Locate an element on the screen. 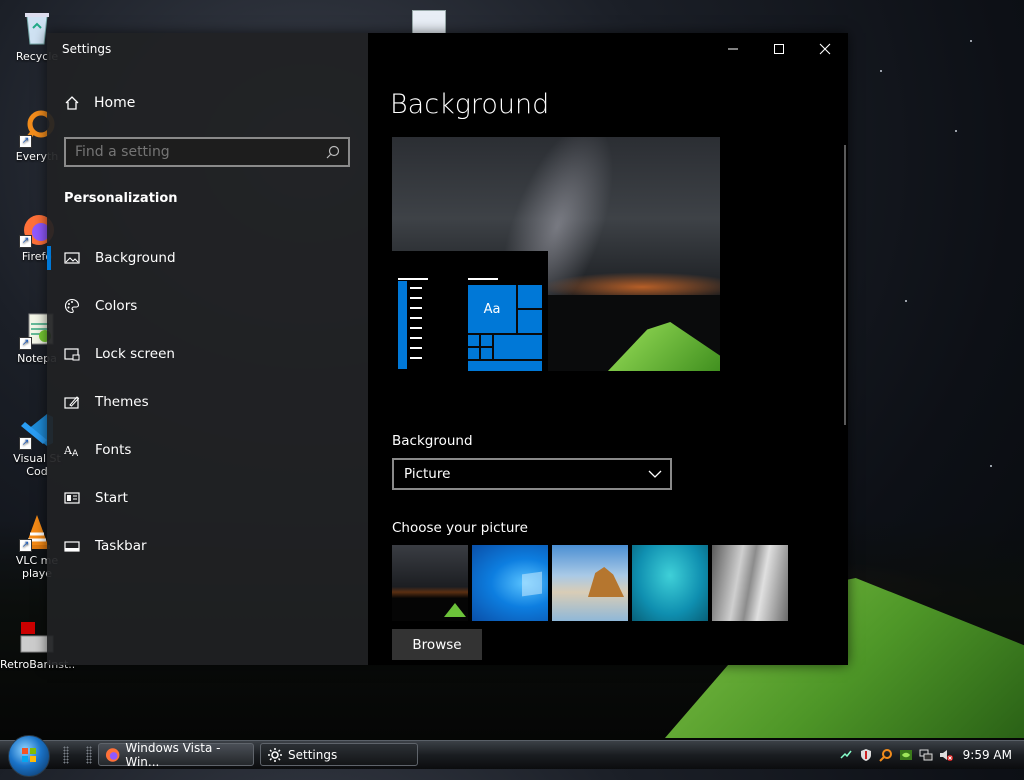 This screenshot has height=780, width=1024. tray-volume-muted-icon is located at coordinates (946, 755).